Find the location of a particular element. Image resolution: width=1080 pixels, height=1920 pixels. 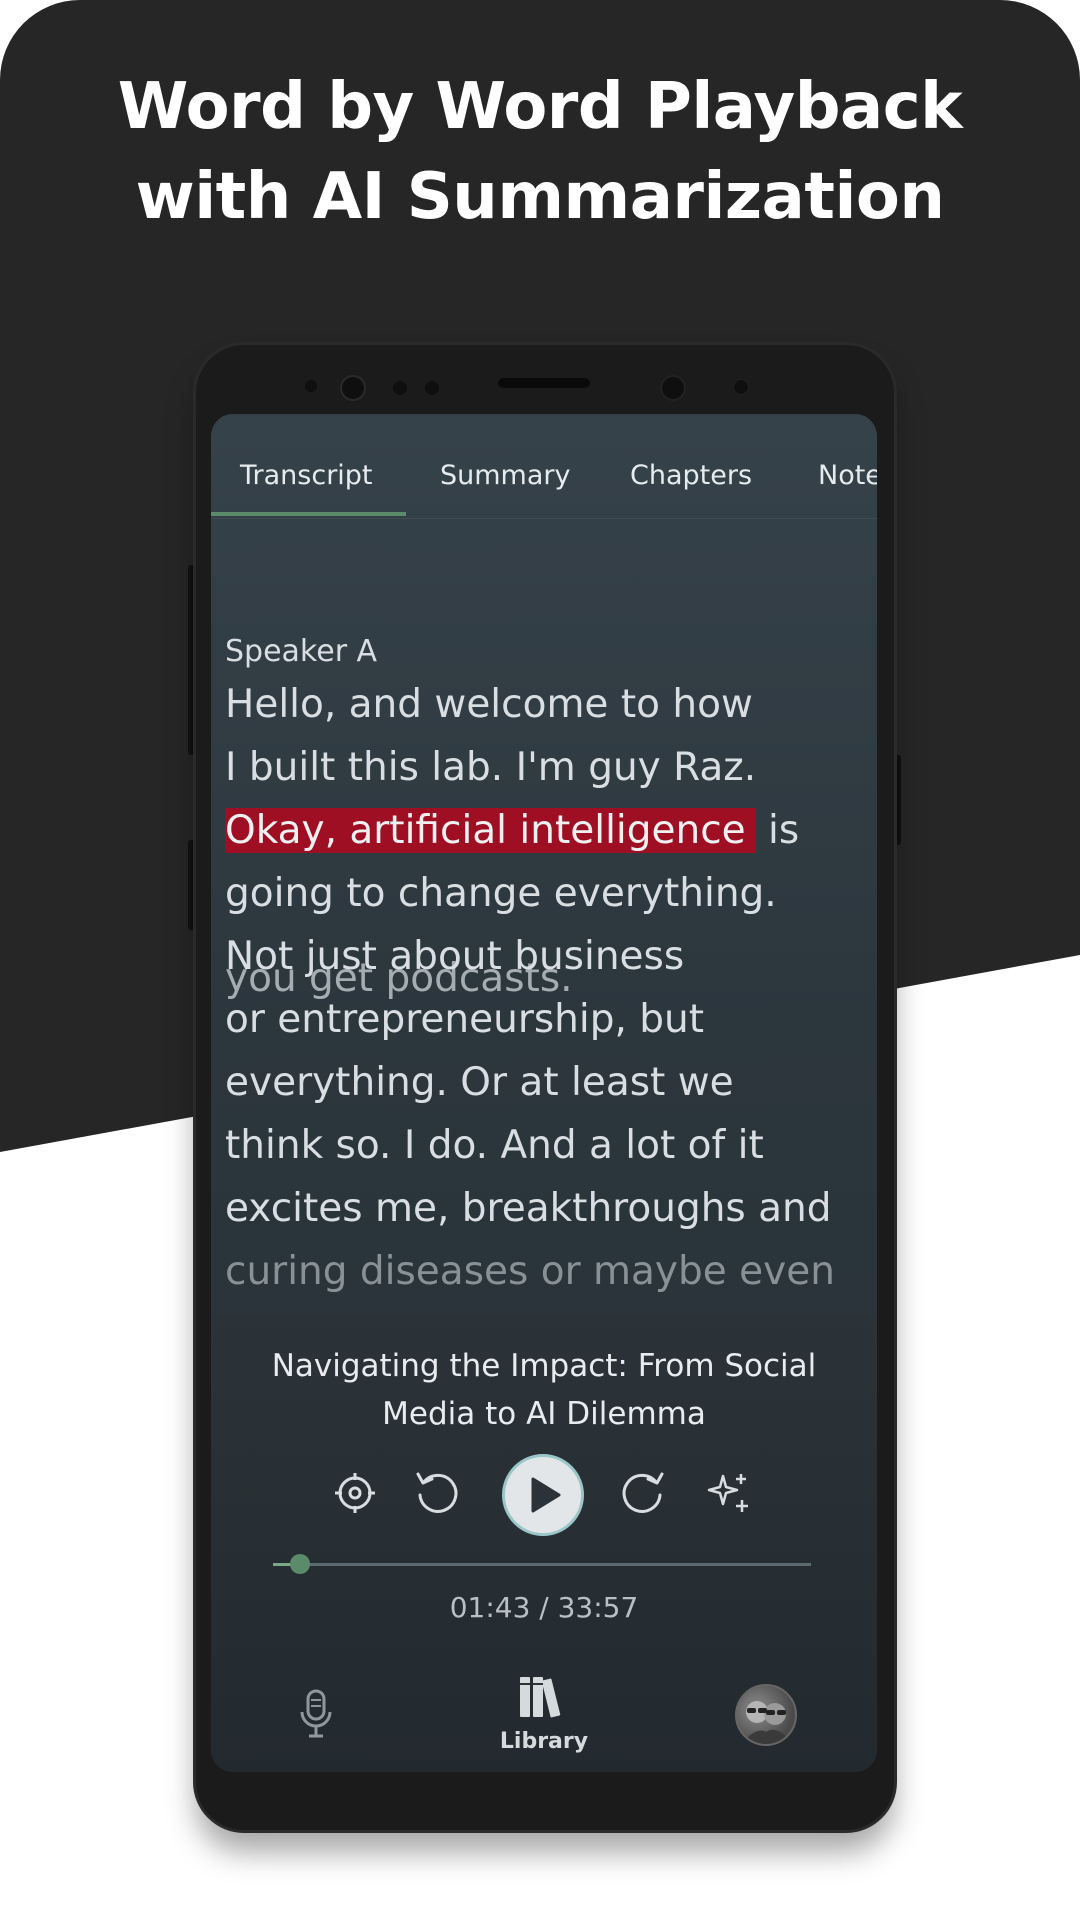

transcript-line-current: Okay, artificial intelligence is is located at coordinates (512, 830).